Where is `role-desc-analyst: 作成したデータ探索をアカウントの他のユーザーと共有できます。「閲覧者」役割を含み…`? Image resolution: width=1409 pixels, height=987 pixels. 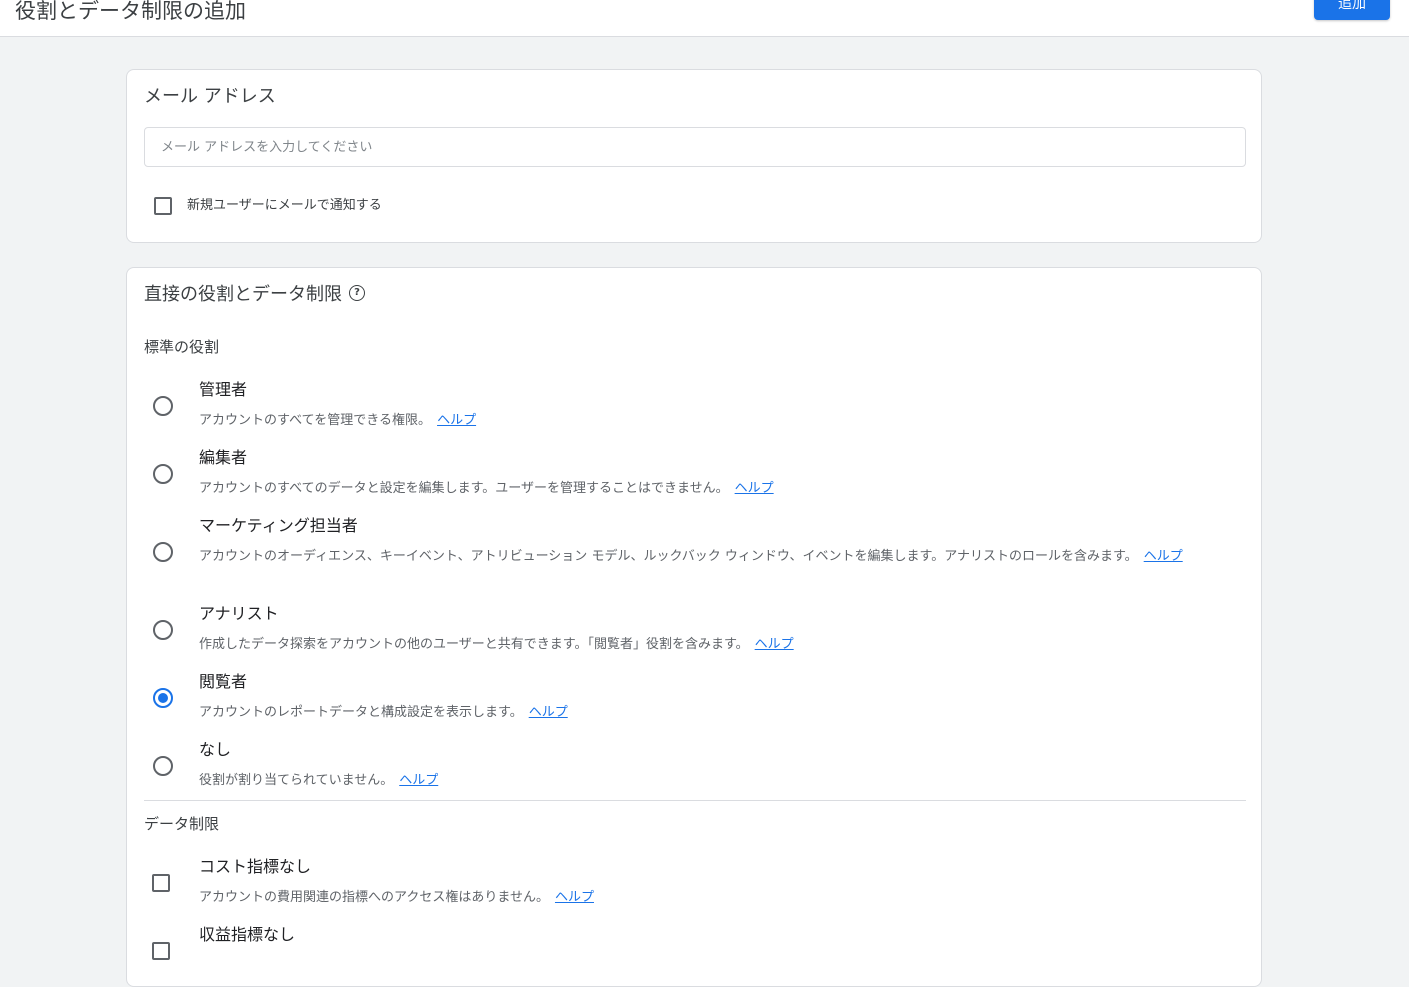 role-desc-analyst: 作成したデータ探索をアカウントの他のユーザーと共有できます。「閲覧者」役割を含み… is located at coordinates (496, 644).